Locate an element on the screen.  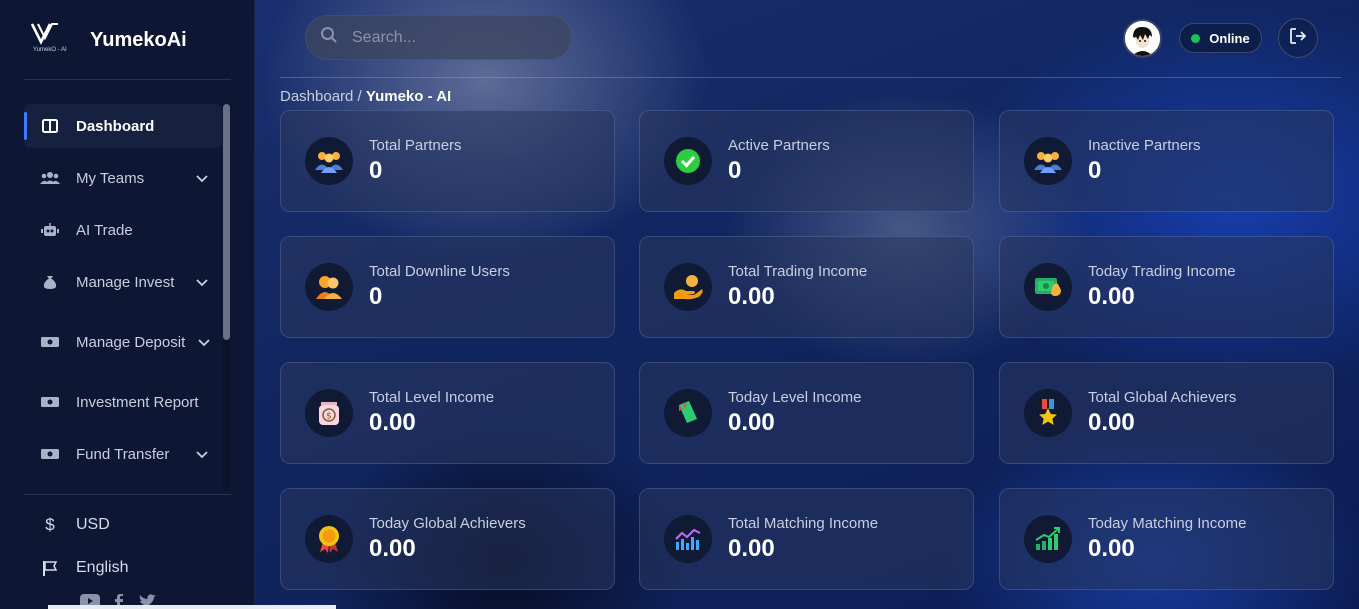
logout-icon is located at coordinates (1298, 38).